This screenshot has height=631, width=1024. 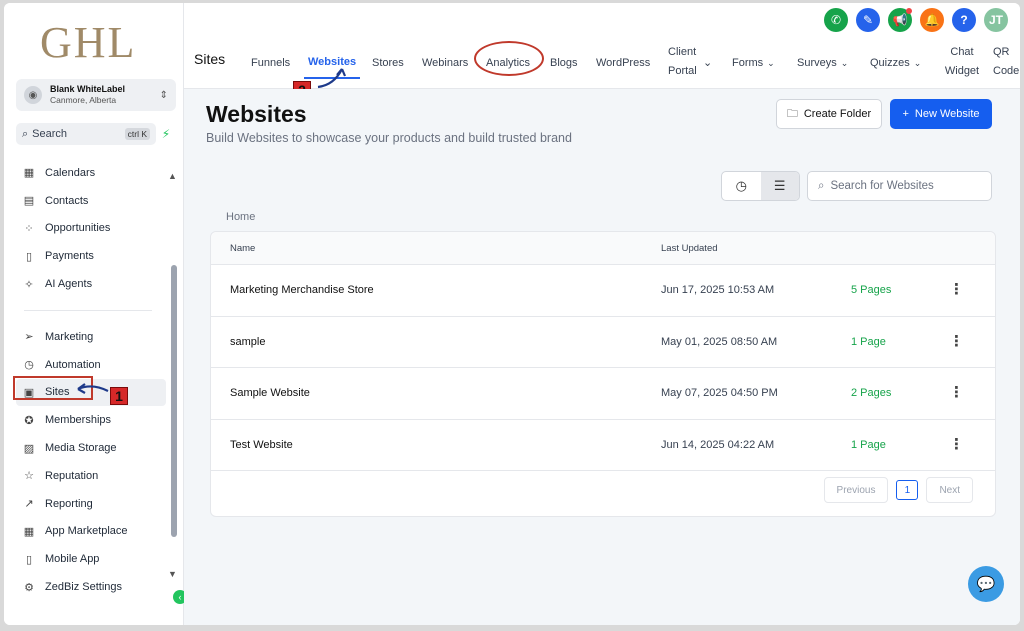 What do you see at coordinates (166, 134) in the screenshot?
I see `quick-actions-bolt-icon: ⚡` at bounding box center [166, 134].